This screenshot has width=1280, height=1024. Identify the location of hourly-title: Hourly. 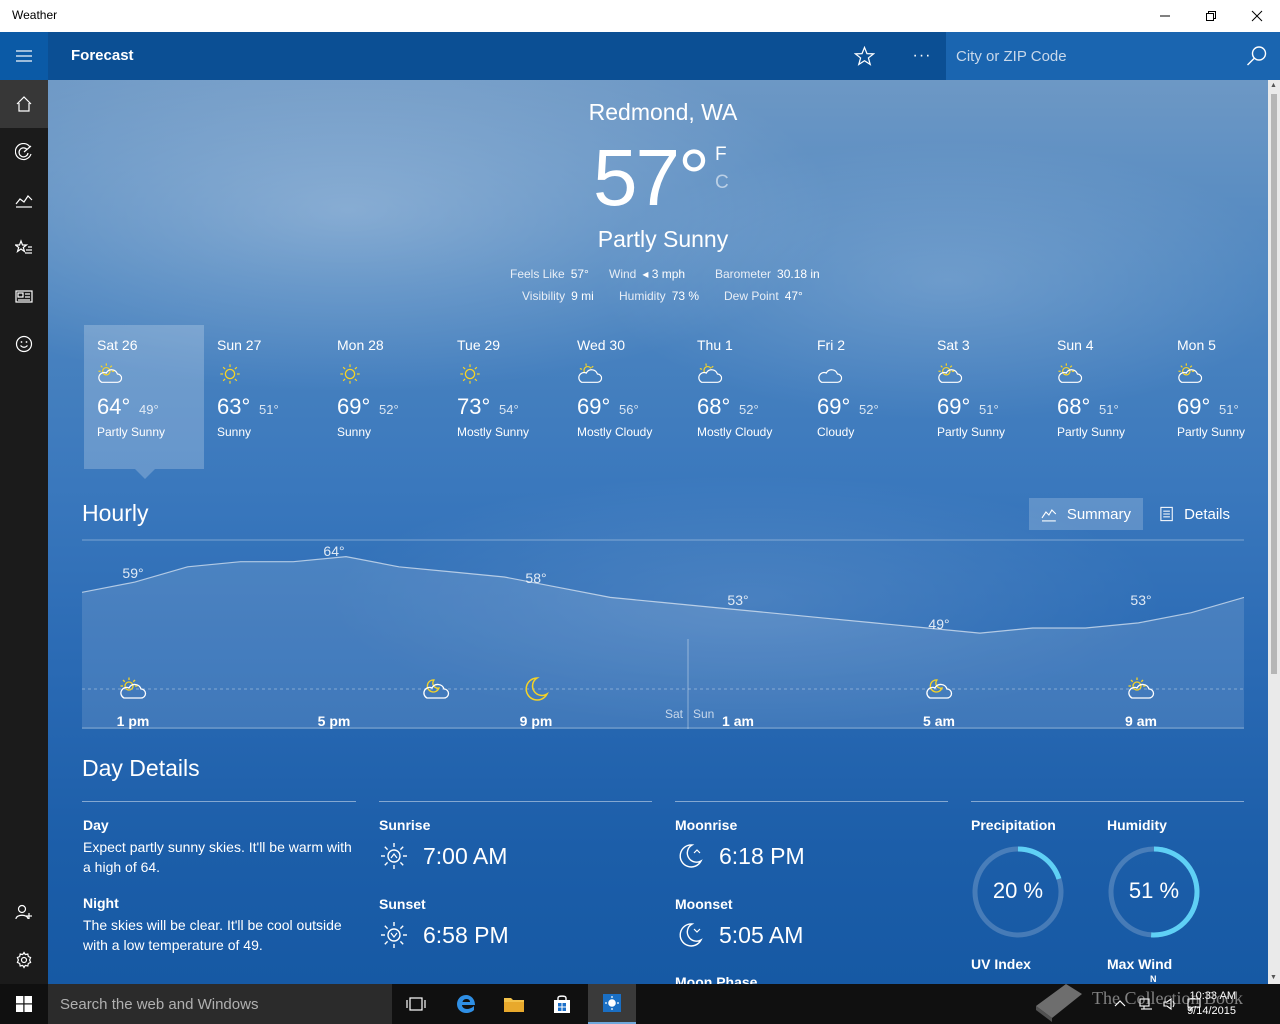
(115, 513).